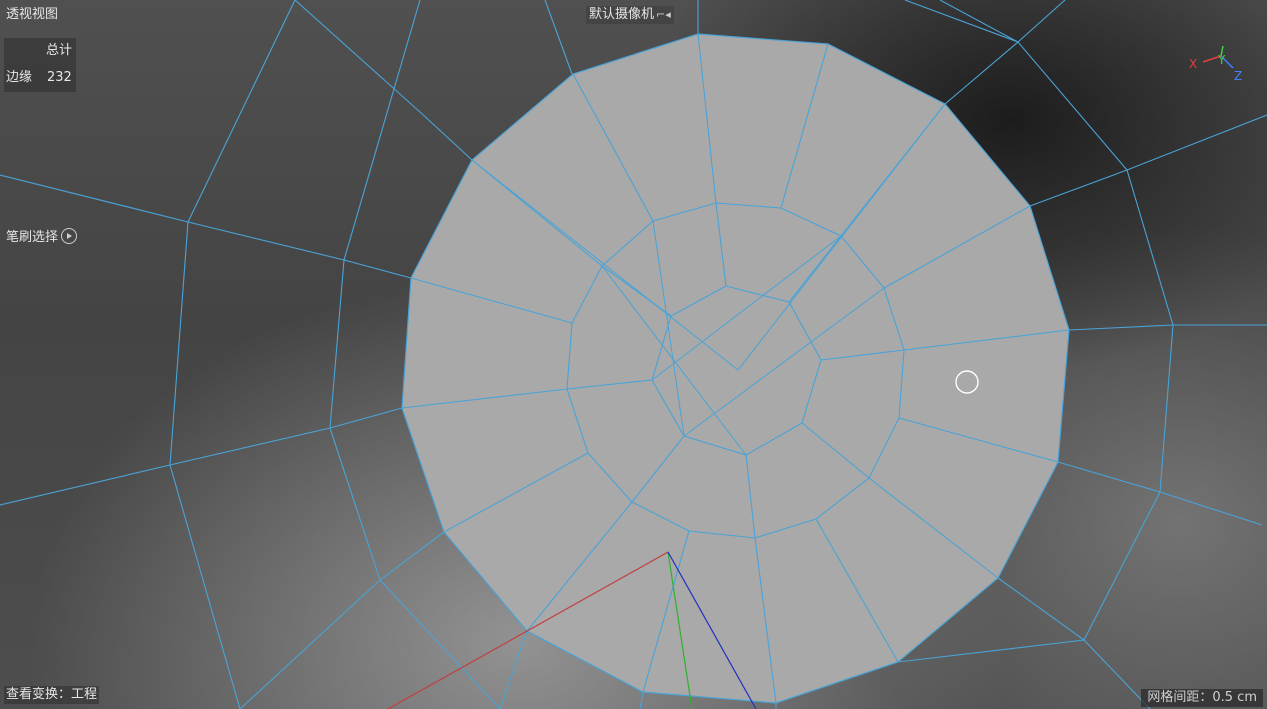 This screenshot has width=1267, height=709. What do you see at coordinates (69, 236) in the screenshot?
I see `brush-settings-icon` at bounding box center [69, 236].